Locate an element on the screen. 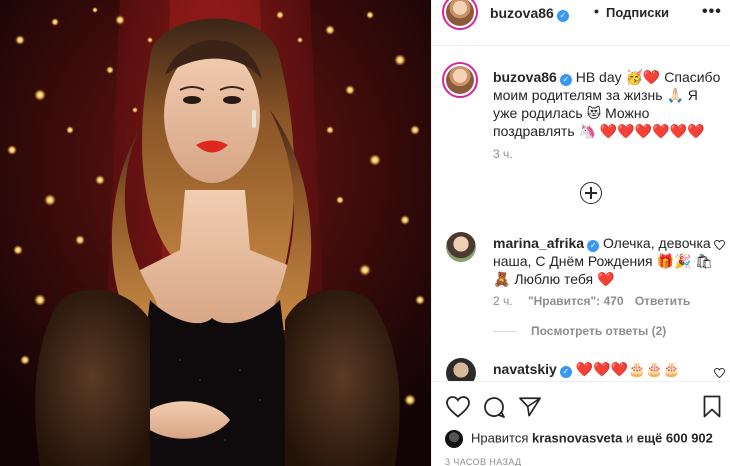  likes-prefix: Нравится is located at coordinates (500, 438).